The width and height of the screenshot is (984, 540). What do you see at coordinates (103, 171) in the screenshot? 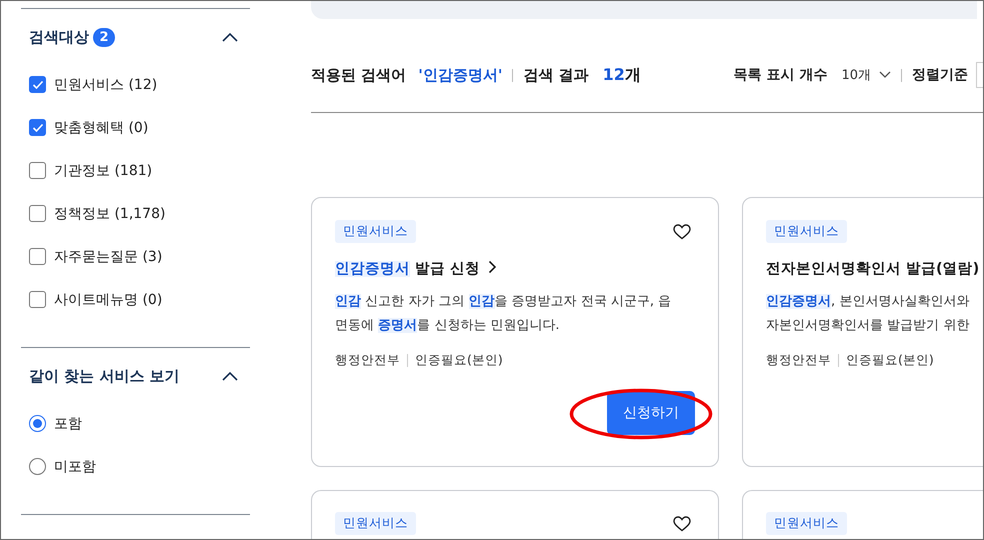
I see `option-label: 기관정보 (181)` at bounding box center [103, 171].